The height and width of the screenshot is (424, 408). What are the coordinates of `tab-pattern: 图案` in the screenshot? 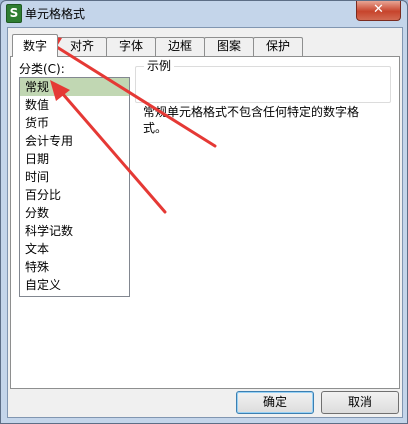 It's located at (229, 46).